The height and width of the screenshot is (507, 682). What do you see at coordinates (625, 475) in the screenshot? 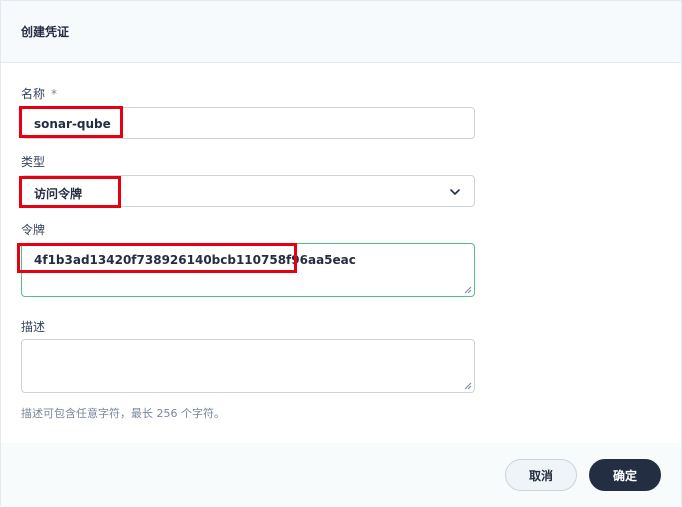
I see `ok-button: 确定` at bounding box center [625, 475].